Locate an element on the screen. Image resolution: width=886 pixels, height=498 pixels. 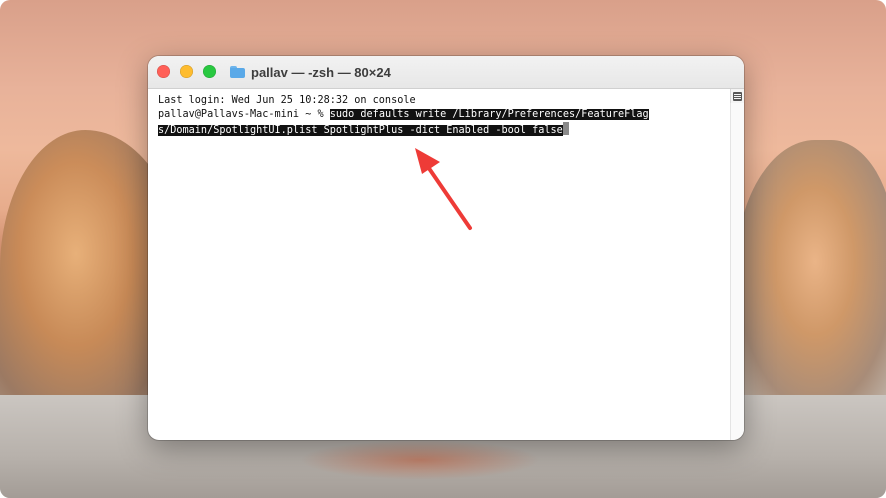
minimize-button is located at coordinates (186, 71).